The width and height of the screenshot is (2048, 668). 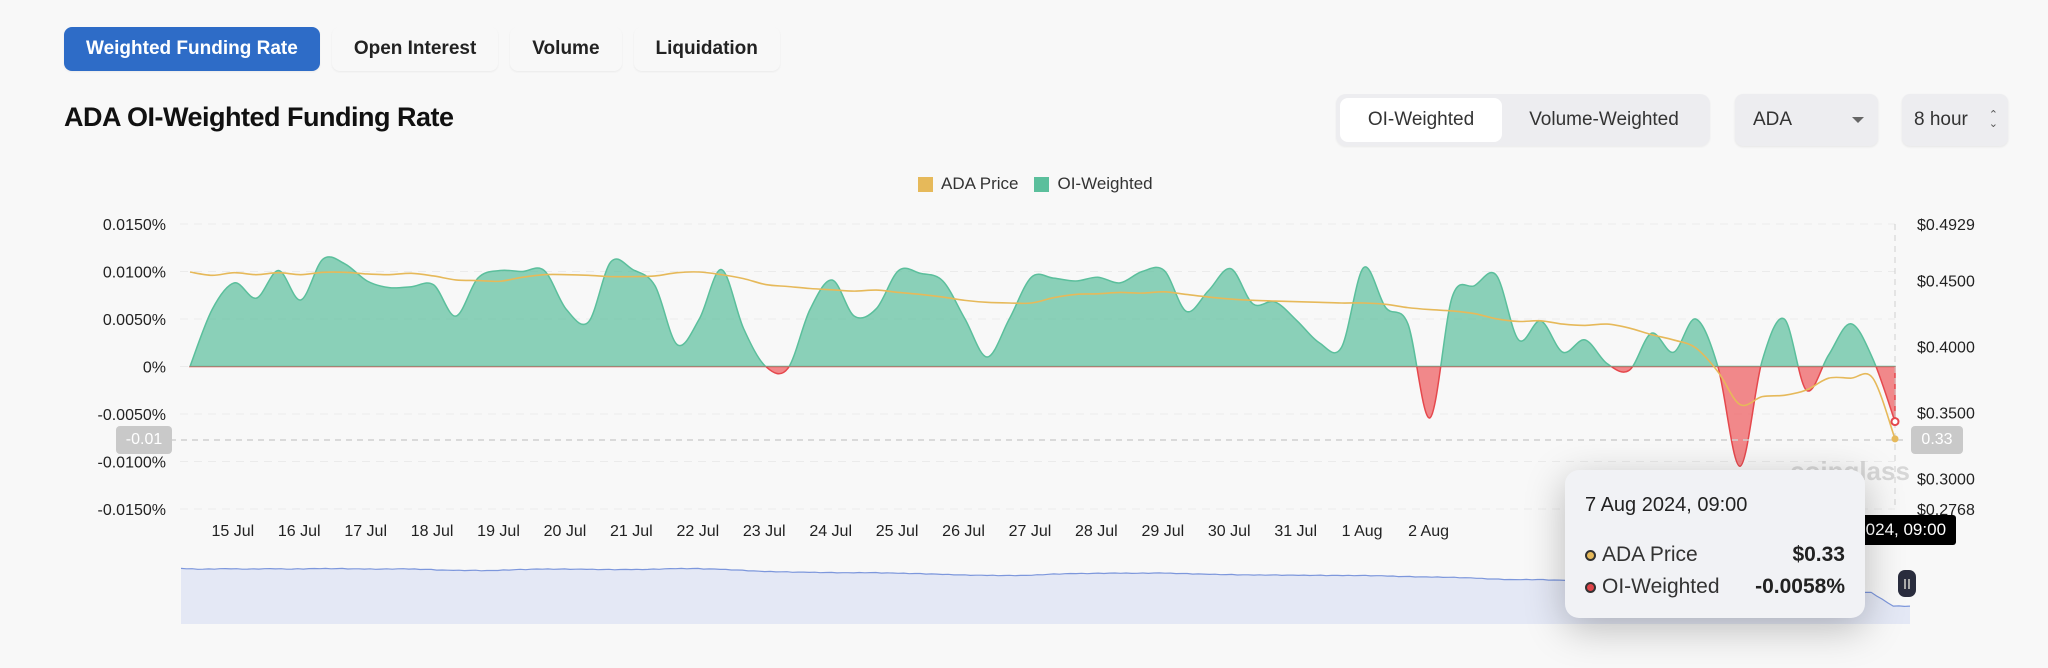 What do you see at coordinates (963, 531) in the screenshot?
I see `x-tick-label: 26 Jul` at bounding box center [963, 531].